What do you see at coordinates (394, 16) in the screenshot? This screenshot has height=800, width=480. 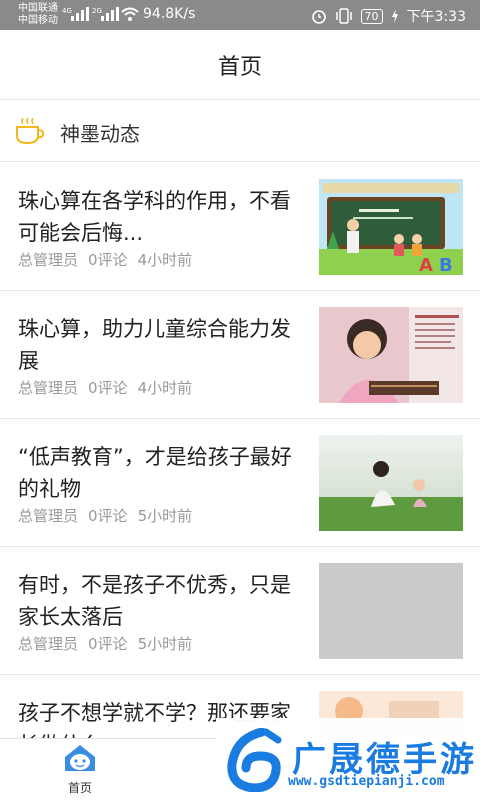 I see `charging-icon` at bounding box center [394, 16].